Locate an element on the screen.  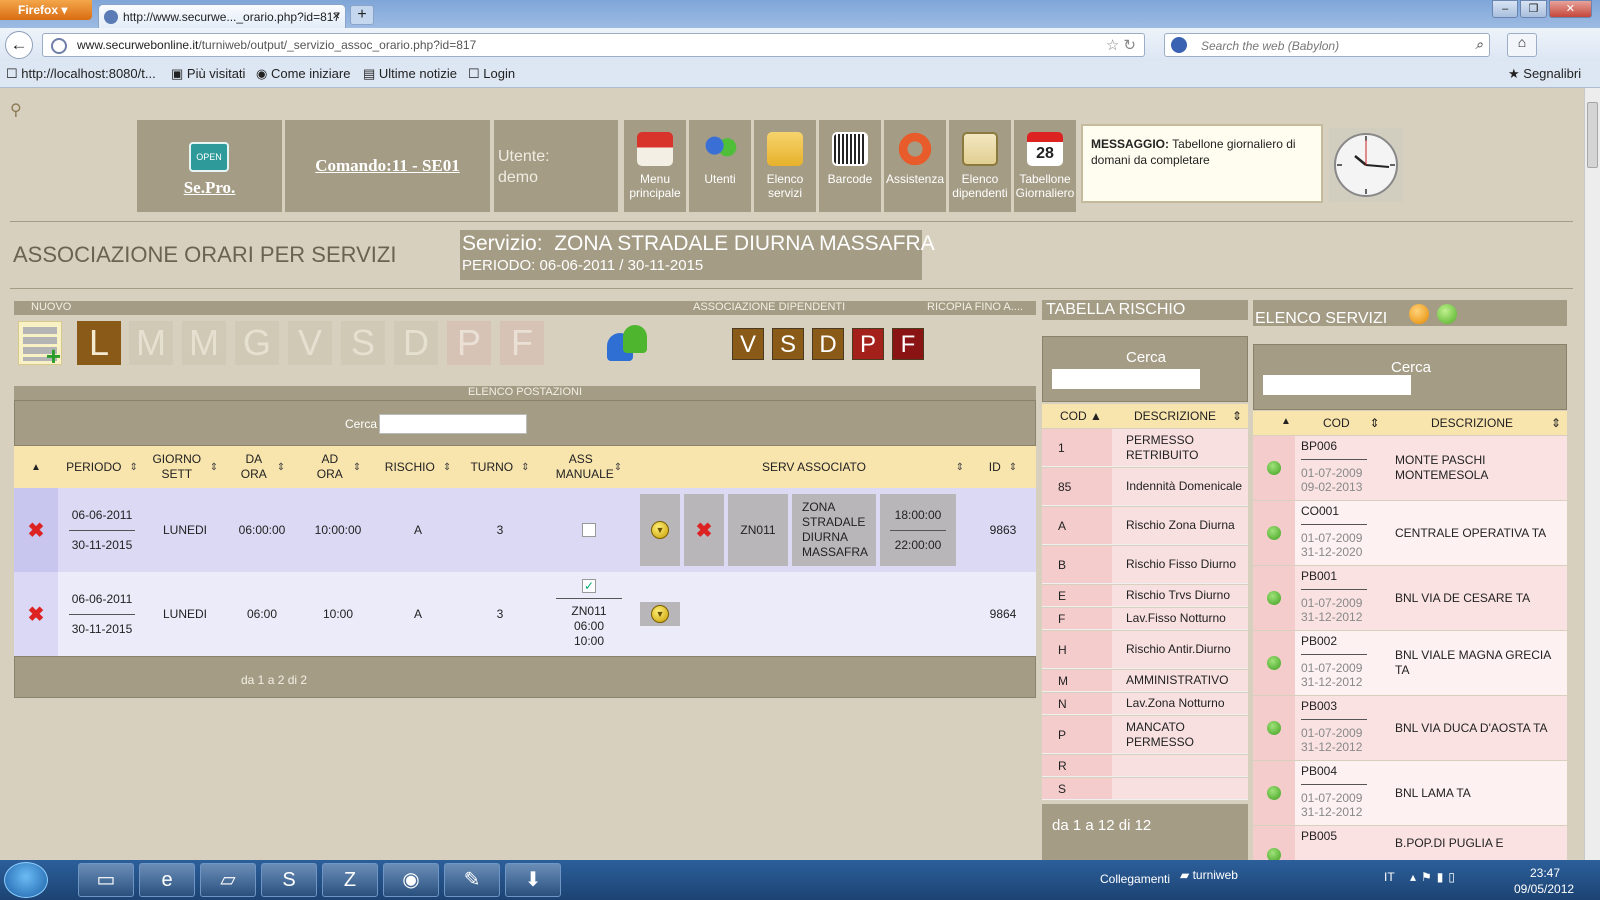
rischio-row: B Rischio Fisso Diurno is located at coordinates (1145, 565).